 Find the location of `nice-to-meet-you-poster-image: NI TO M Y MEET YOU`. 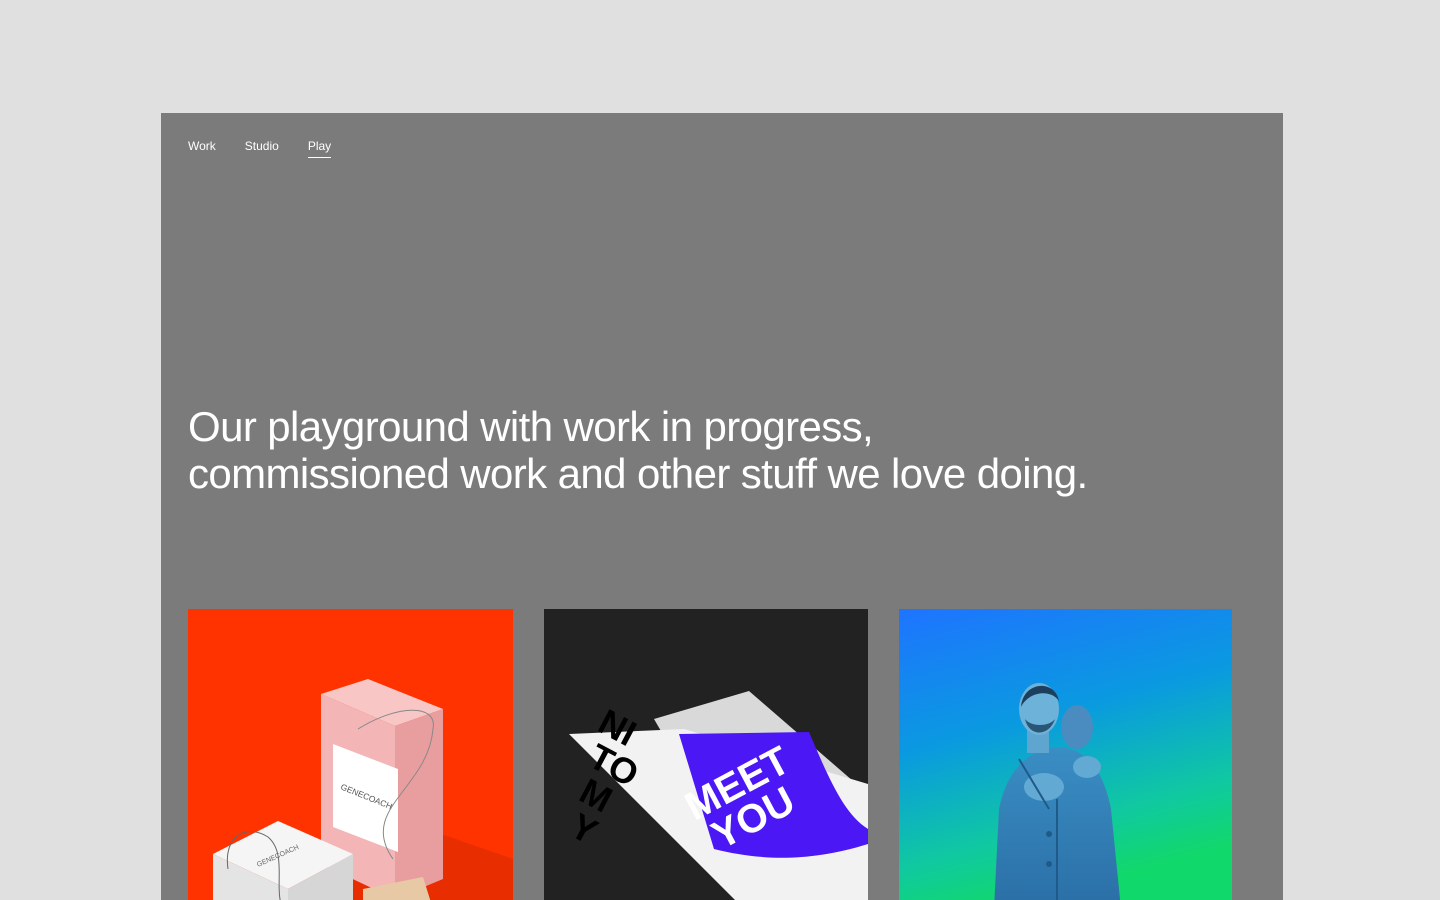

nice-to-meet-you-poster-image: NI TO M Y MEET YOU is located at coordinates (706, 754).